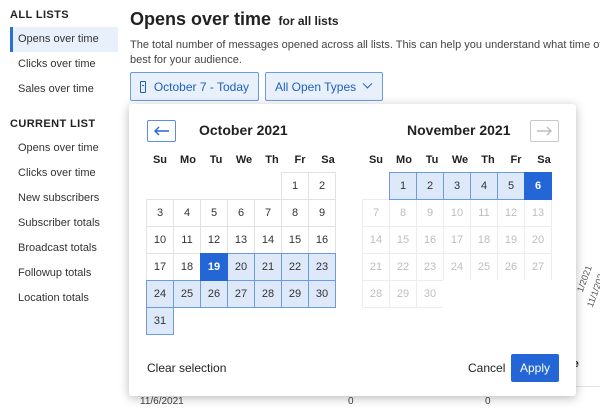 This screenshot has height=412, width=600. Describe the element at coordinates (161, 131) in the screenshot. I see `previous-month-button` at that location.